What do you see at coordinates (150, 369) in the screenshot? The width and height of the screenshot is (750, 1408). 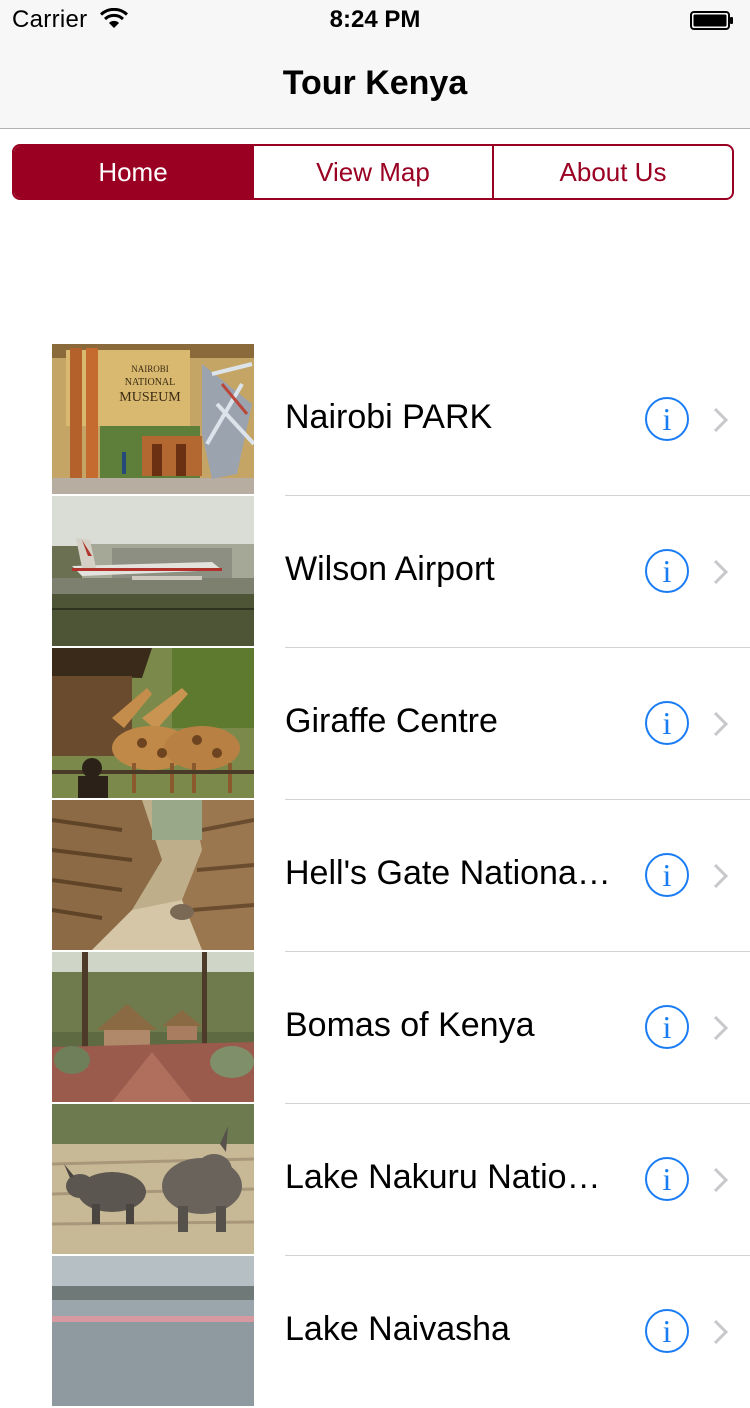 I see `museum-sign-line-1: NAIROBI` at bounding box center [150, 369].